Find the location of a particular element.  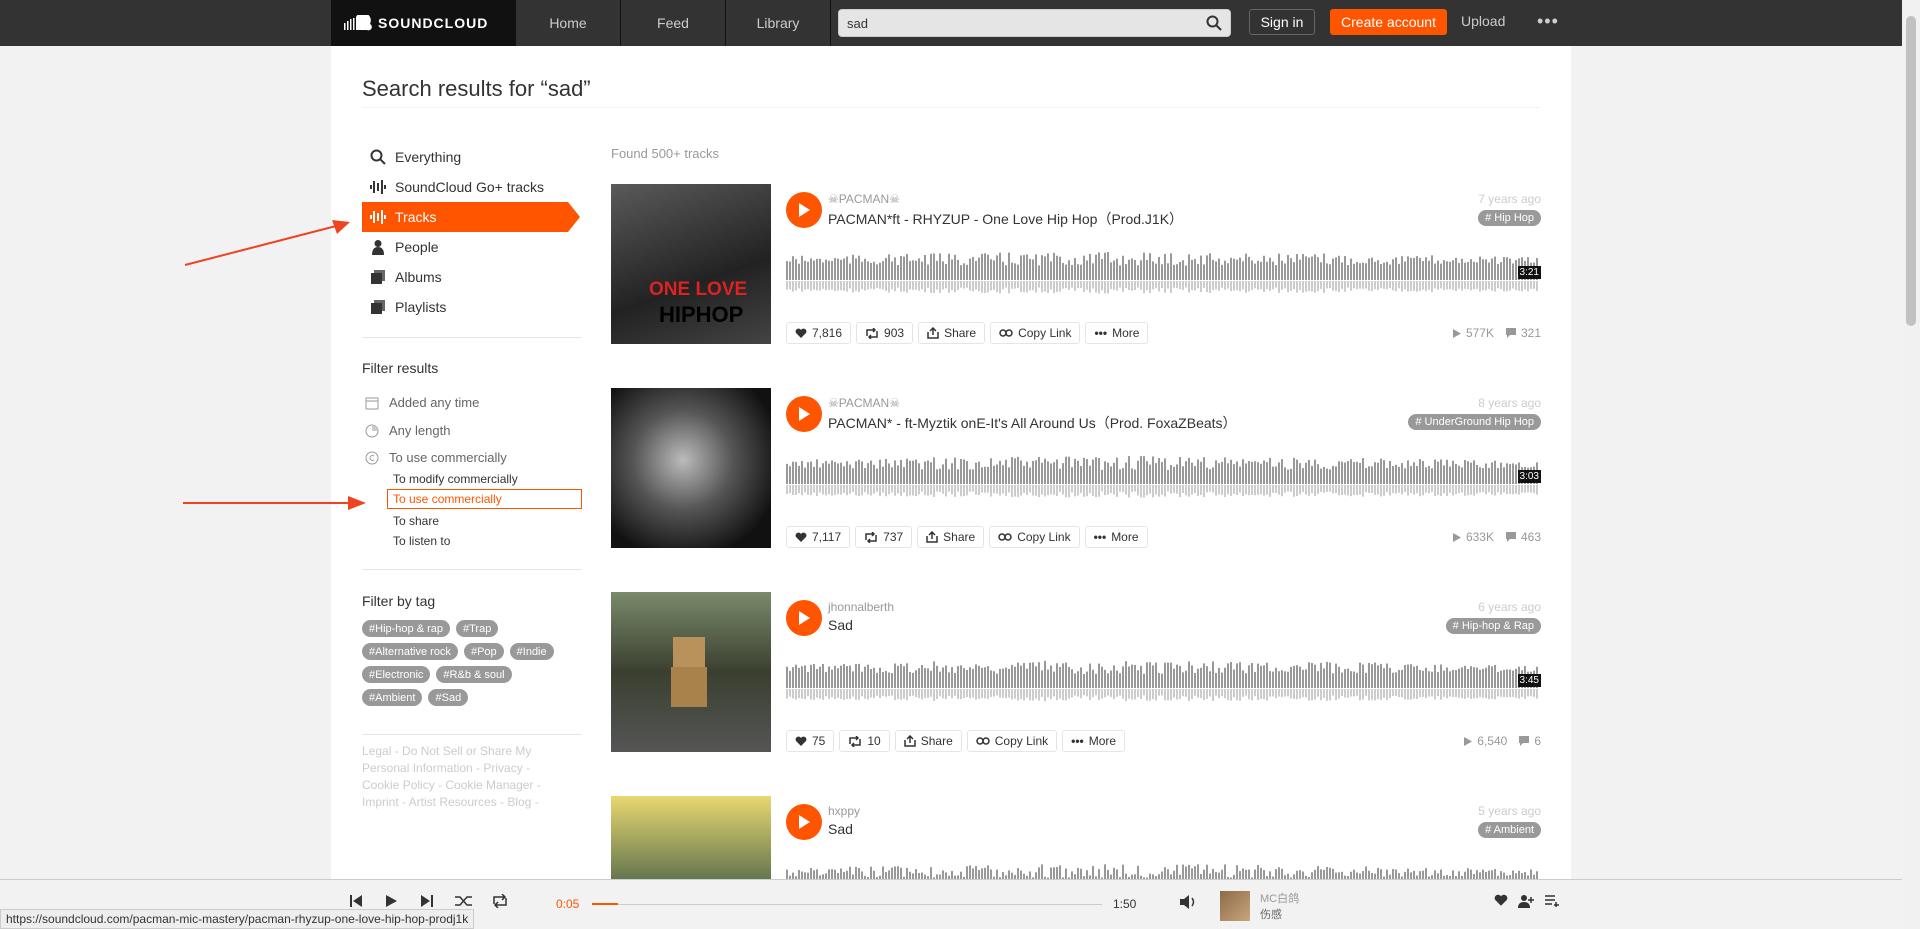

track-artwork: ONE LOVE HIPHOP is located at coordinates (691, 264).